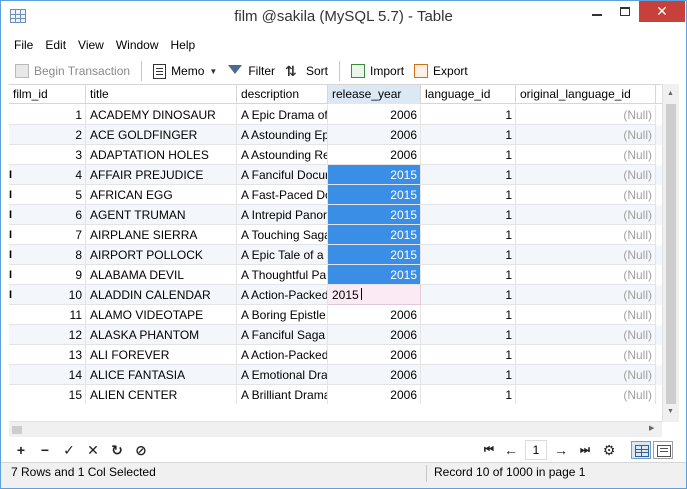 The width and height of the screenshot is (687, 489). What do you see at coordinates (47, 335) in the screenshot?
I see `cell-film-id: 12` at bounding box center [47, 335].